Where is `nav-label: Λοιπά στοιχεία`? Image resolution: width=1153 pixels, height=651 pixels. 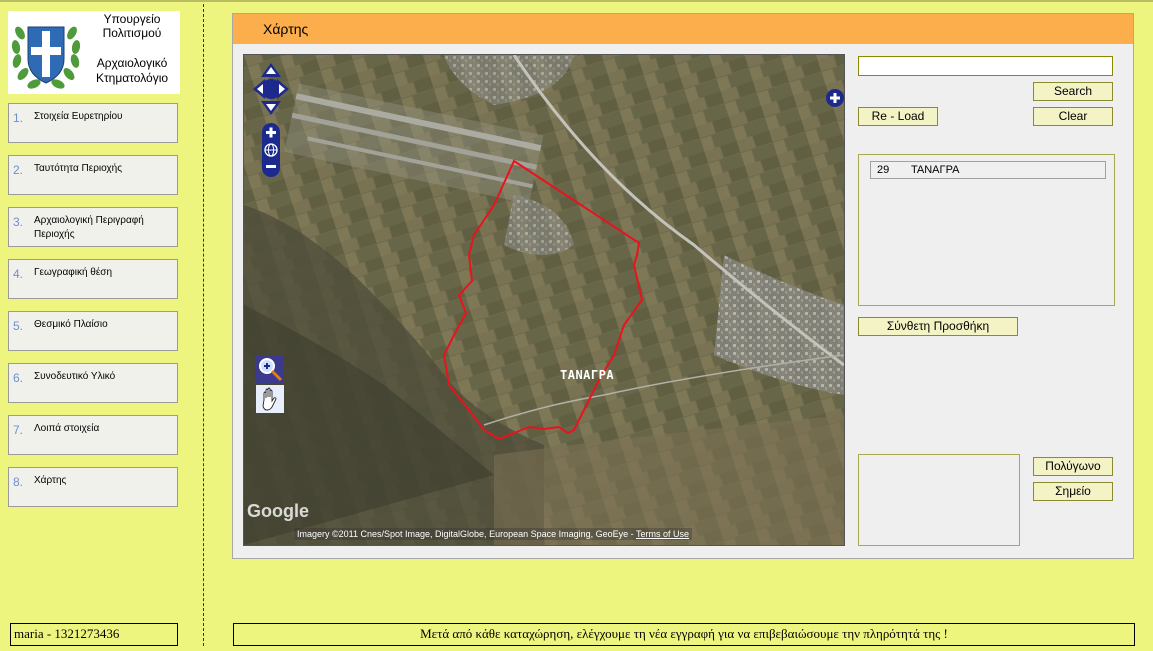
nav-label: Λοιπά στοιχεία is located at coordinates (67, 428).